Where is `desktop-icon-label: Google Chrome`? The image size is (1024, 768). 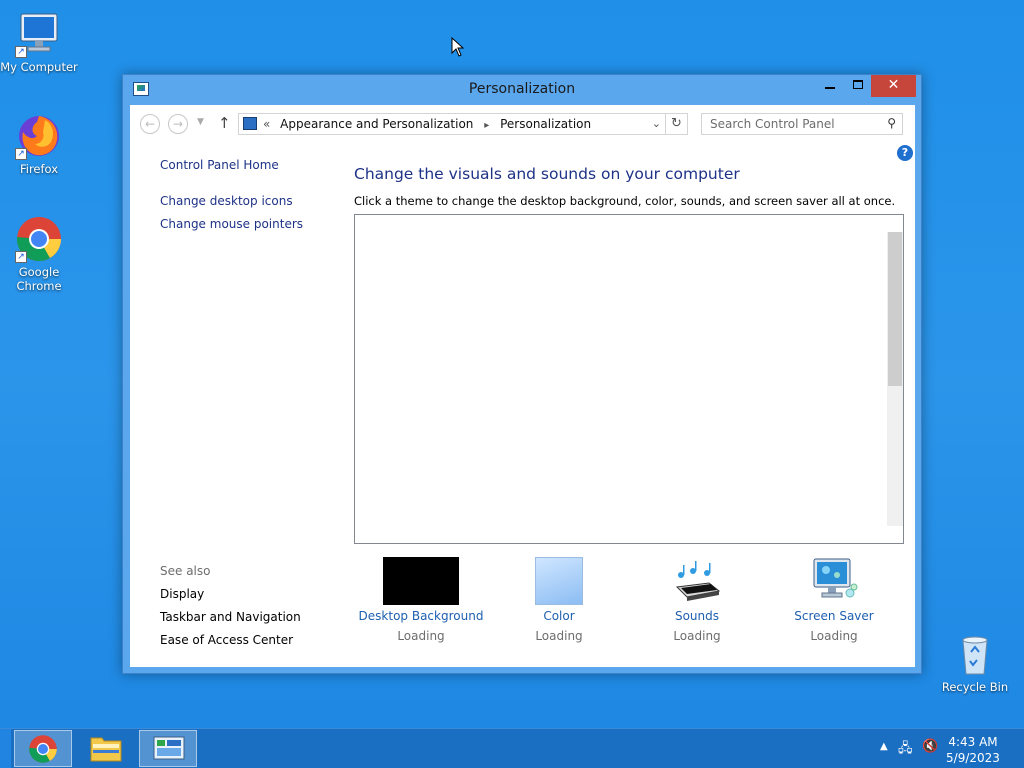
desktop-icon-label: Google Chrome is located at coordinates (39, 279).